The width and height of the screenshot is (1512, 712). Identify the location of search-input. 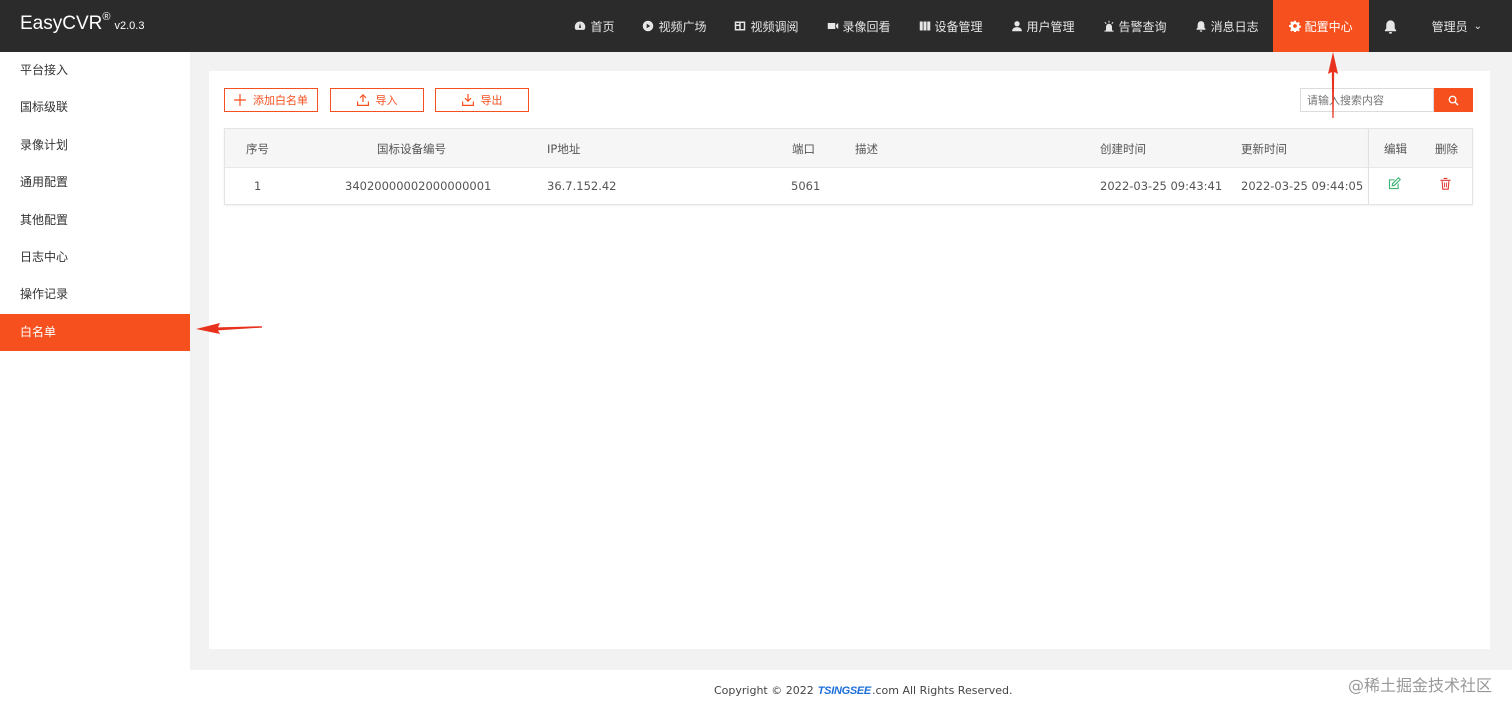
(1367, 100).